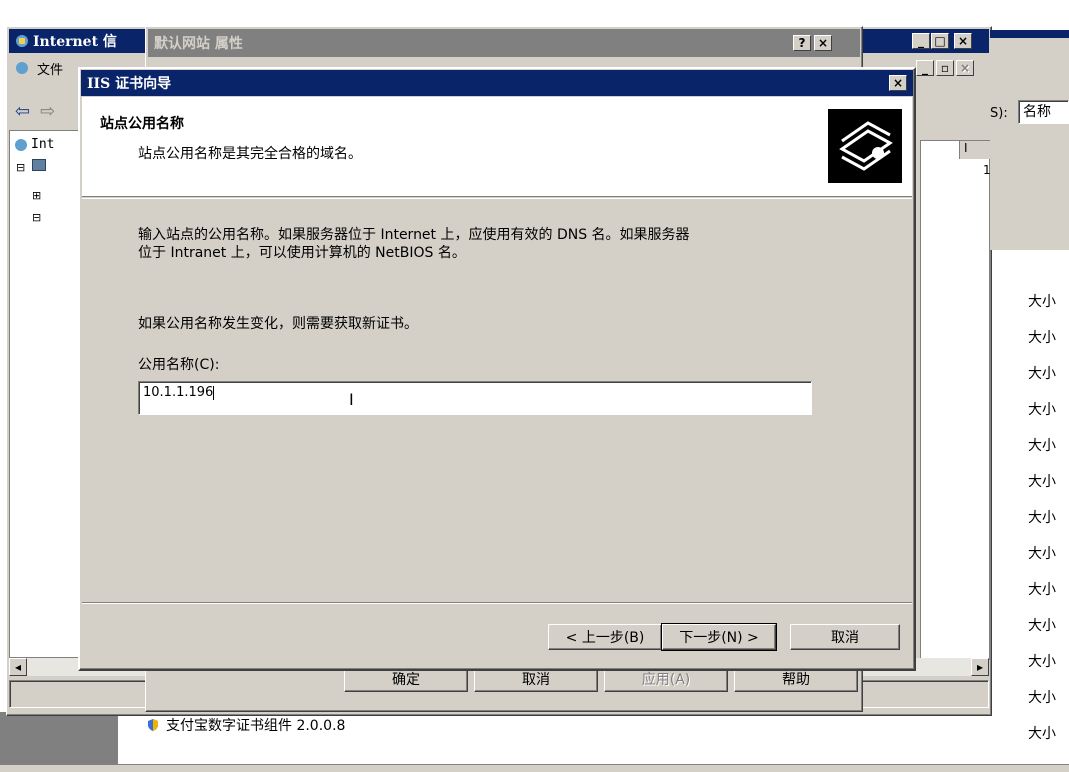 This screenshot has width=1069, height=772. I want to click on wizard-footer-divider, so click(497, 603).